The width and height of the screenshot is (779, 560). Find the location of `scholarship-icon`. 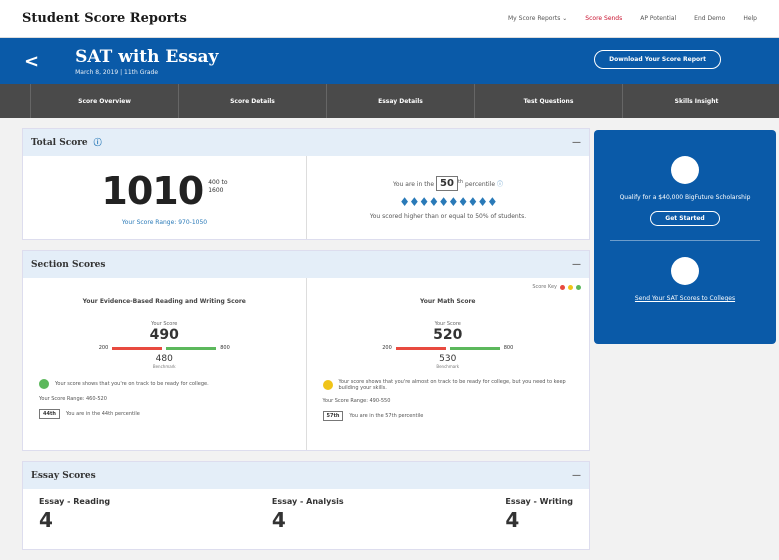

scholarship-icon is located at coordinates (685, 170).